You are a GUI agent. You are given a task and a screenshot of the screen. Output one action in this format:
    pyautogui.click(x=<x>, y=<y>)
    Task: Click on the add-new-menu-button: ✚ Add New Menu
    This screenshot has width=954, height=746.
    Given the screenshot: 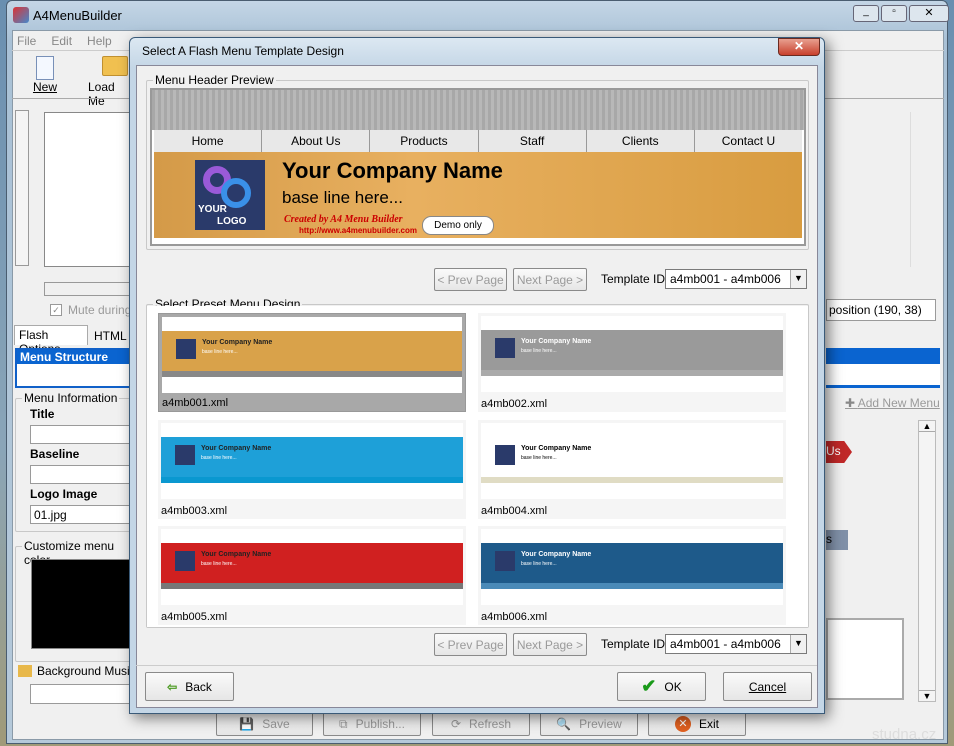 What is the action you would take?
    pyautogui.click(x=892, y=403)
    